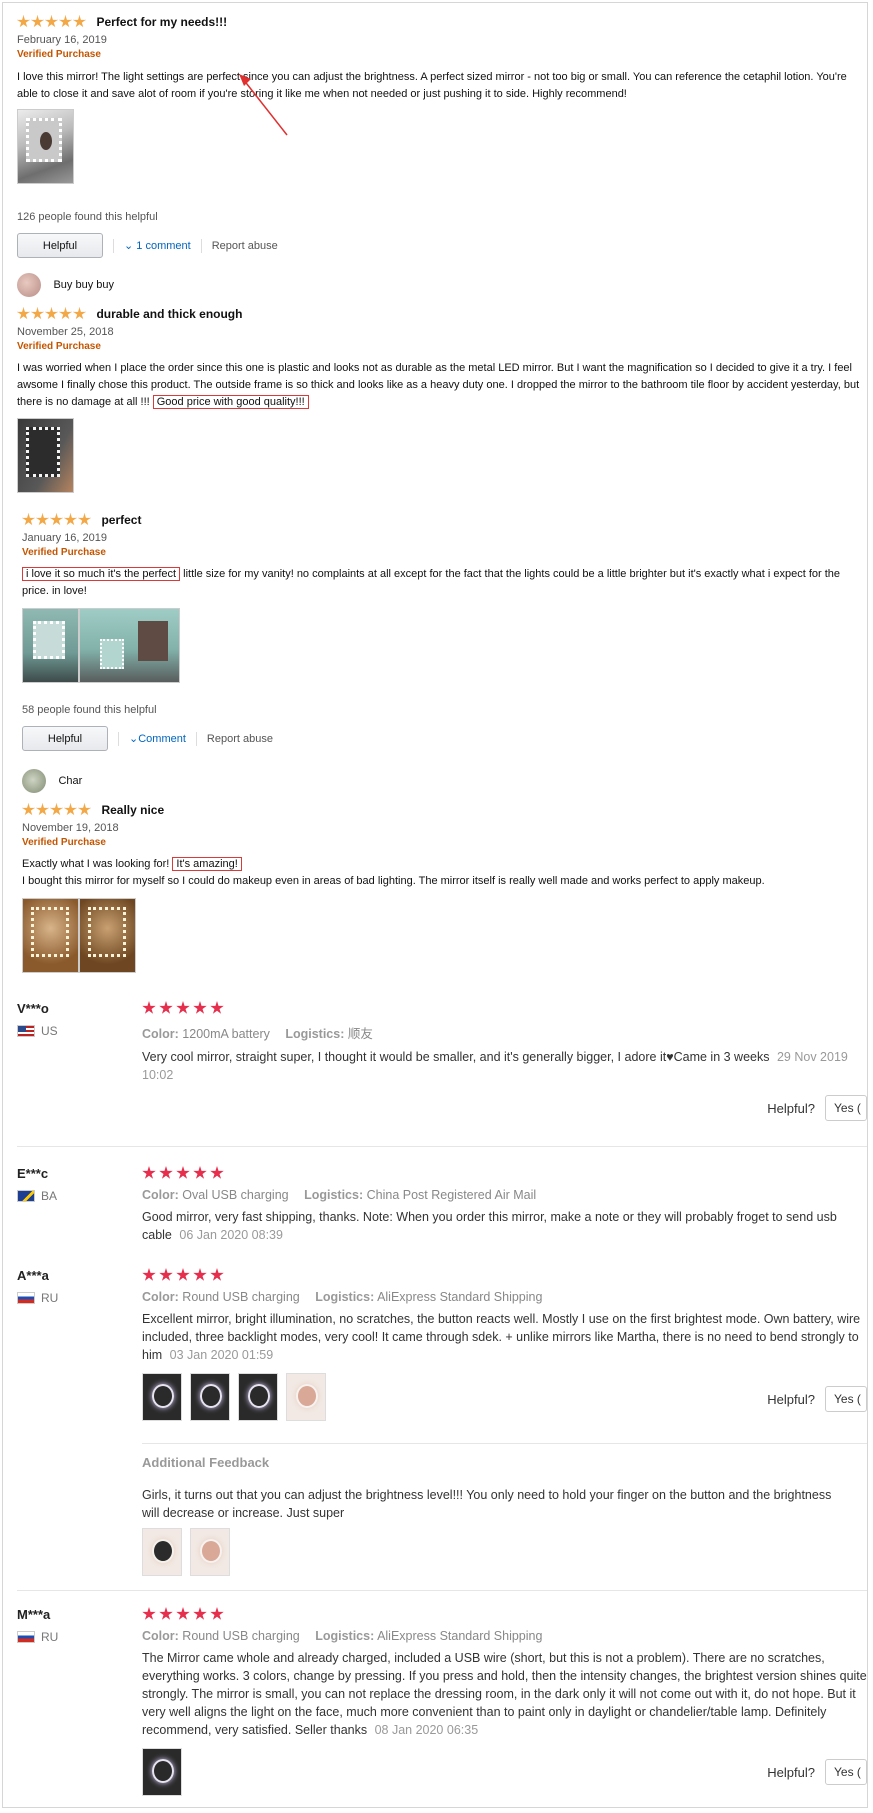 The image size is (873, 1813). What do you see at coordinates (206, 1462) in the screenshot?
I see `additional-feedback-heading: Additional Feedback` at bounding box center [206, 1462].